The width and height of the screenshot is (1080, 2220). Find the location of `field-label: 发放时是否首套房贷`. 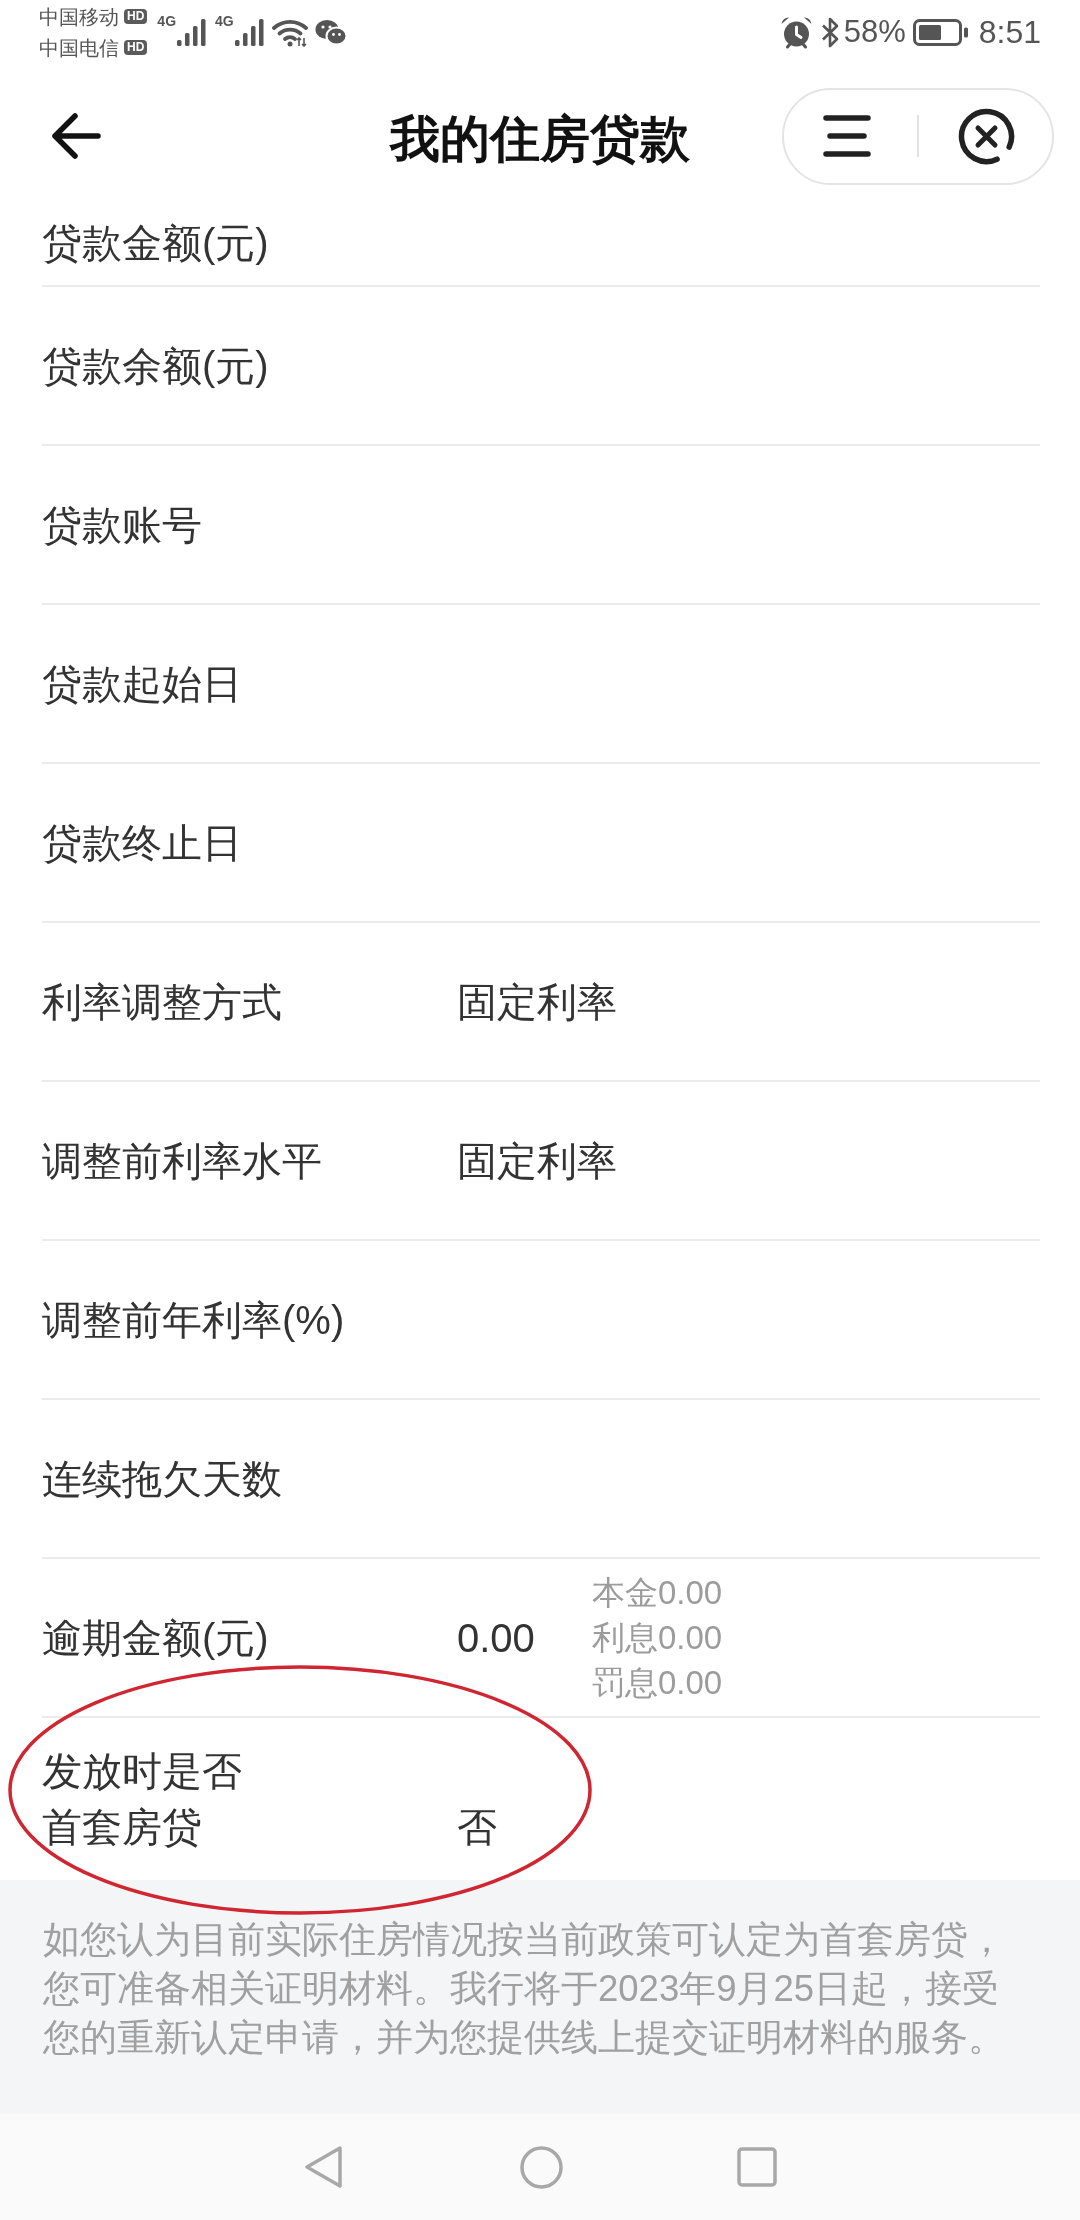

field-label: 发放时是否首套房贷 is located at coordinates (142, 1799).